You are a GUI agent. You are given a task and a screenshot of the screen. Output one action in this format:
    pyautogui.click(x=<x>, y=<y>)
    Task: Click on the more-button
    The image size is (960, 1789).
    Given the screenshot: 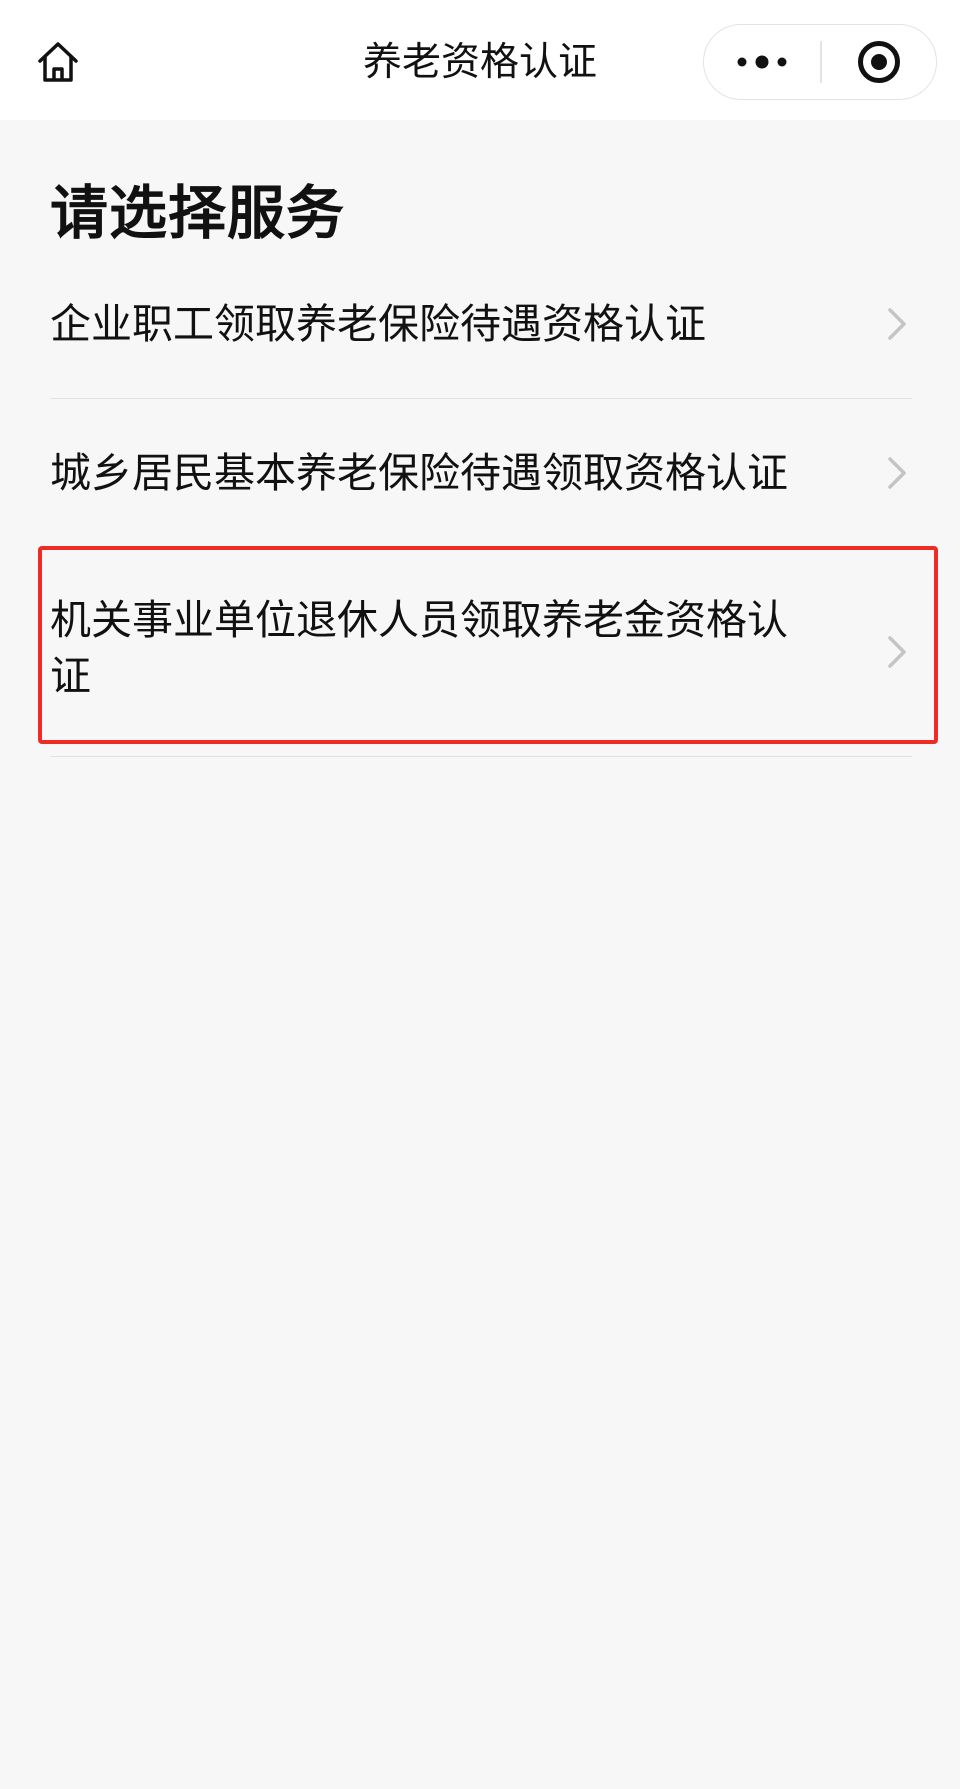 What is the action you would take?
    pyautogui.click(x=762, y=61)
    